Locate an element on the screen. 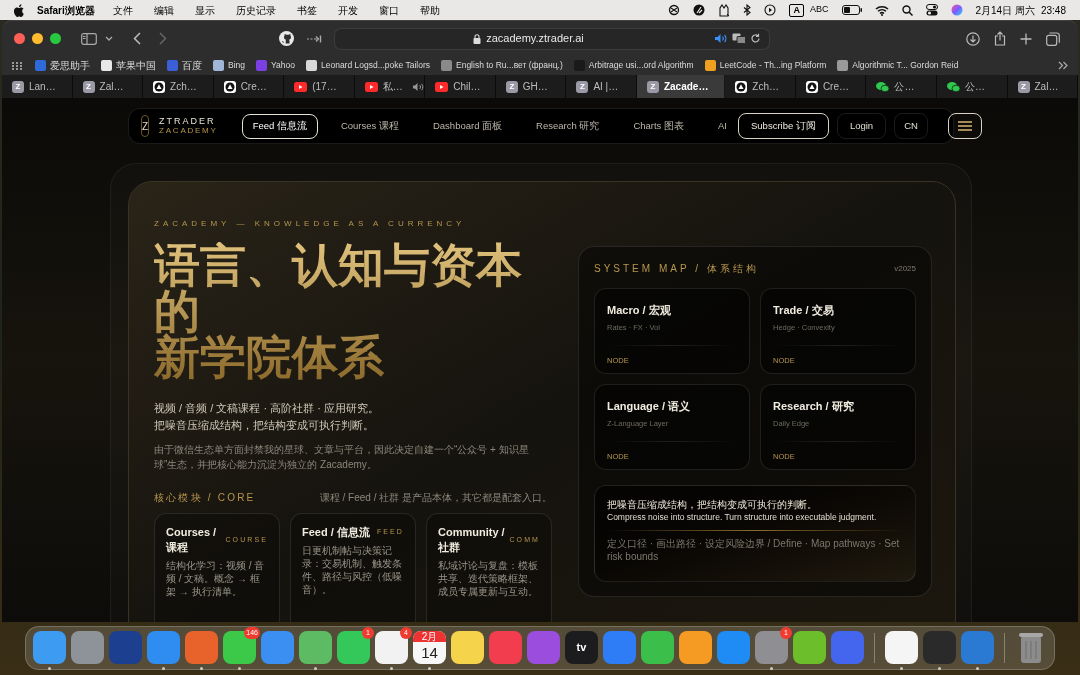 Image resolution: width=1080 pixels, height=675 pixels. brand-subtitle: ZACADEMY is located at coordinates (188, 131).